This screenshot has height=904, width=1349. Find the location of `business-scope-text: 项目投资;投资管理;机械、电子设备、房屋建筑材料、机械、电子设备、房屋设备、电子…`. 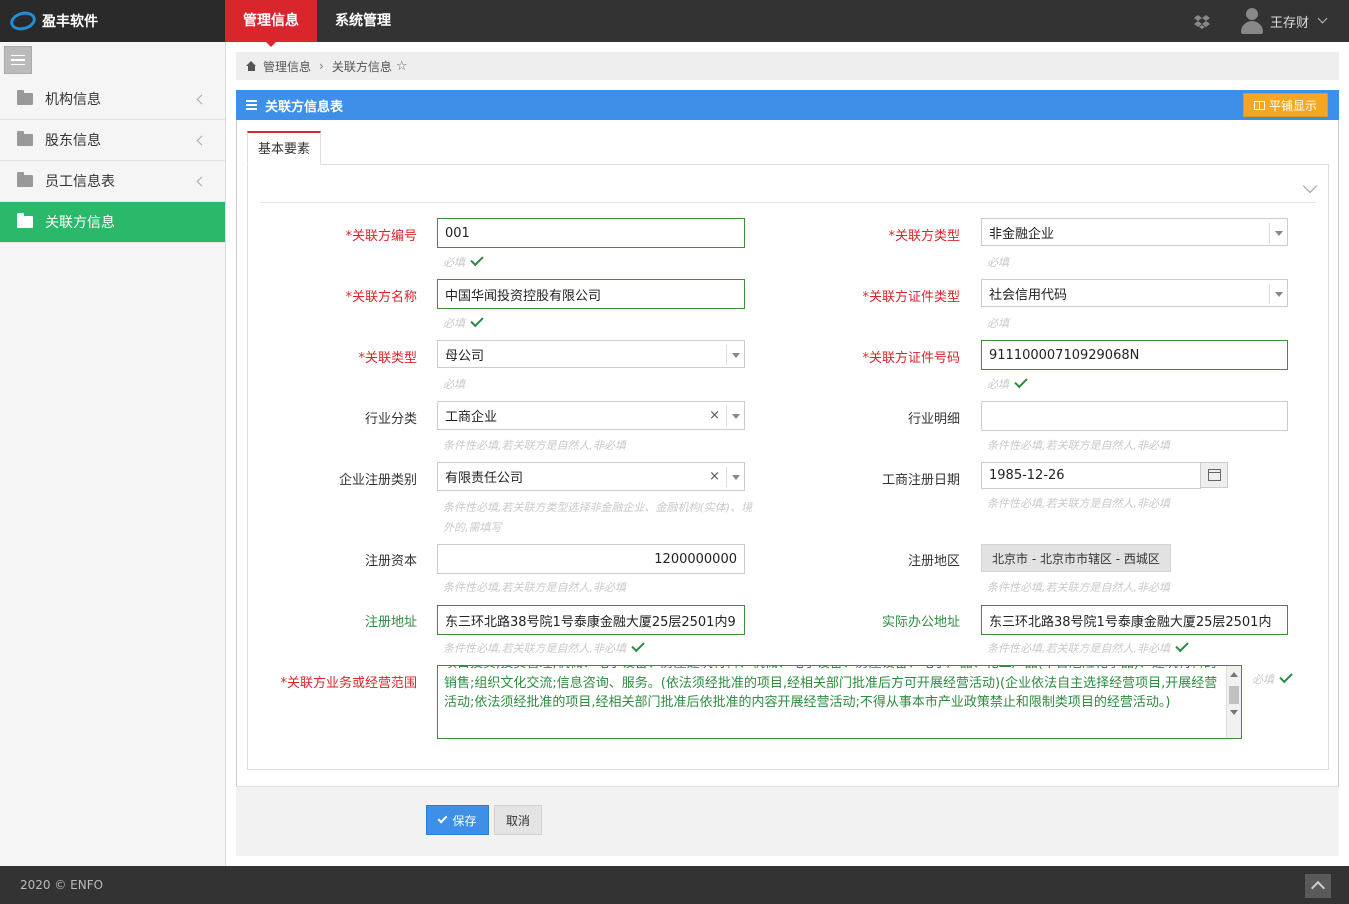

business-scope-text: 项目投资;投资管理;机械、电子设备、房屋建筑材料、机械、电子设备、房屋设备、电子… is located at coordinates (831, 688).